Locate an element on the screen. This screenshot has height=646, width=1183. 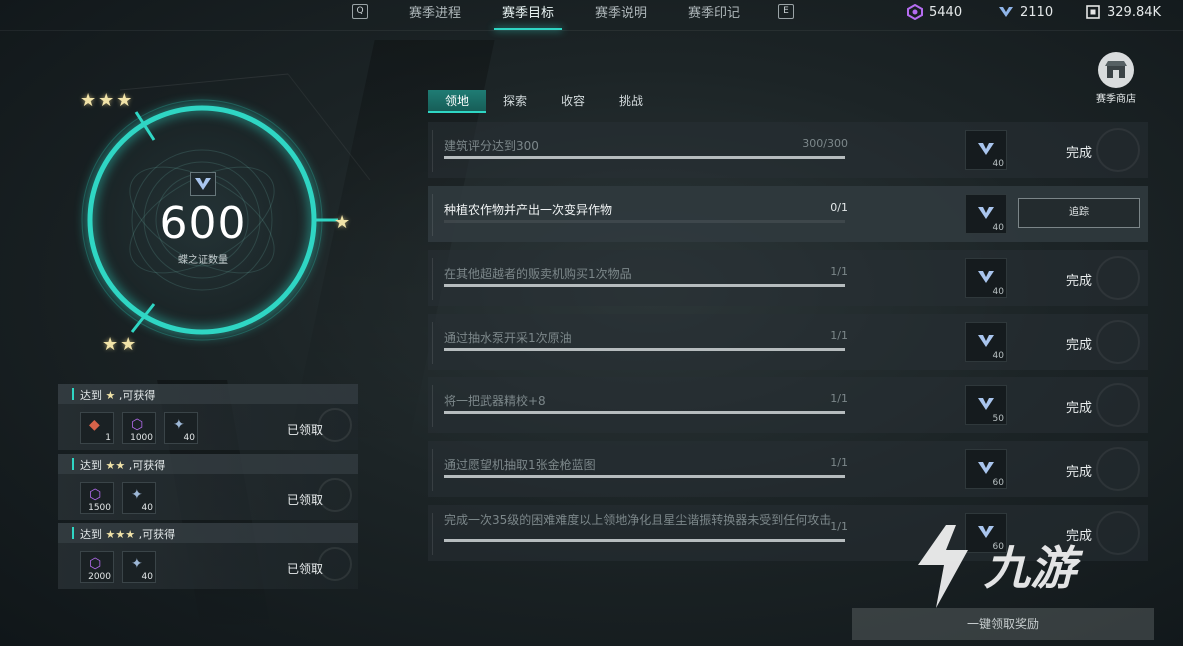
tier-condition: 达到 ★★★ ,可获得 is located at coordinates (128, 534).